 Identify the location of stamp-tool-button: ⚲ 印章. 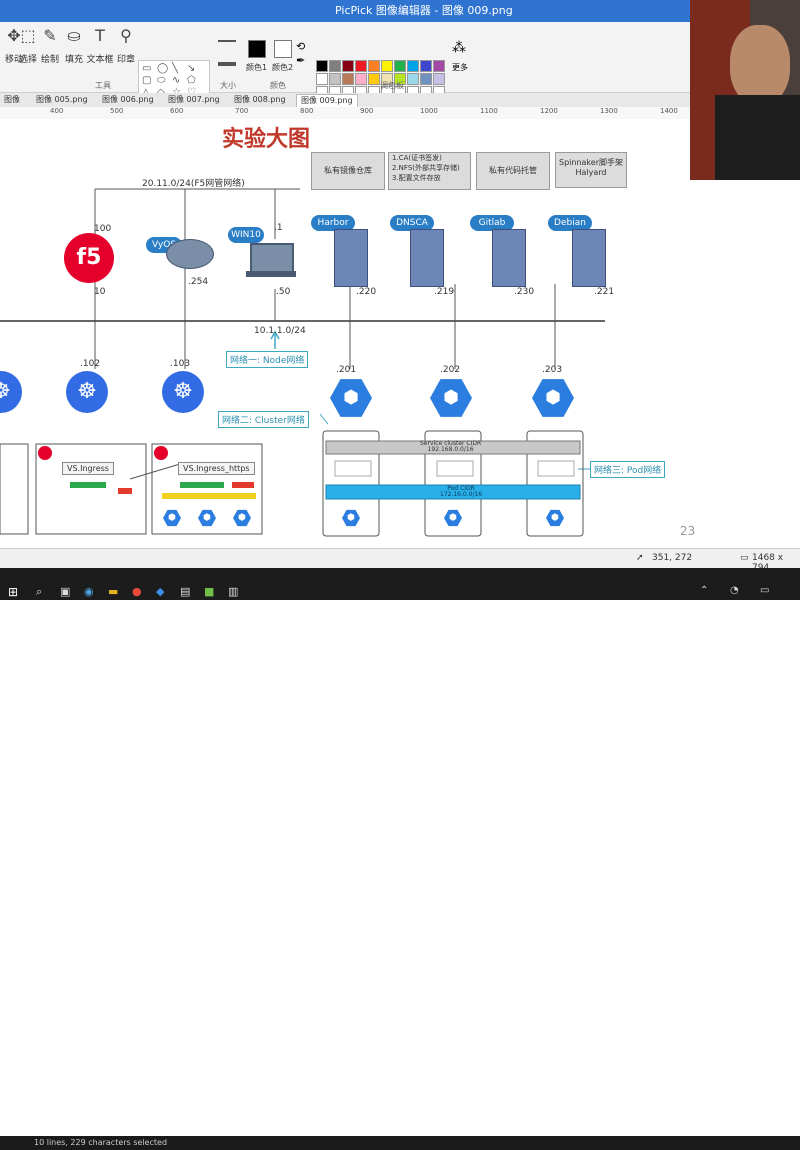
(126, 45).